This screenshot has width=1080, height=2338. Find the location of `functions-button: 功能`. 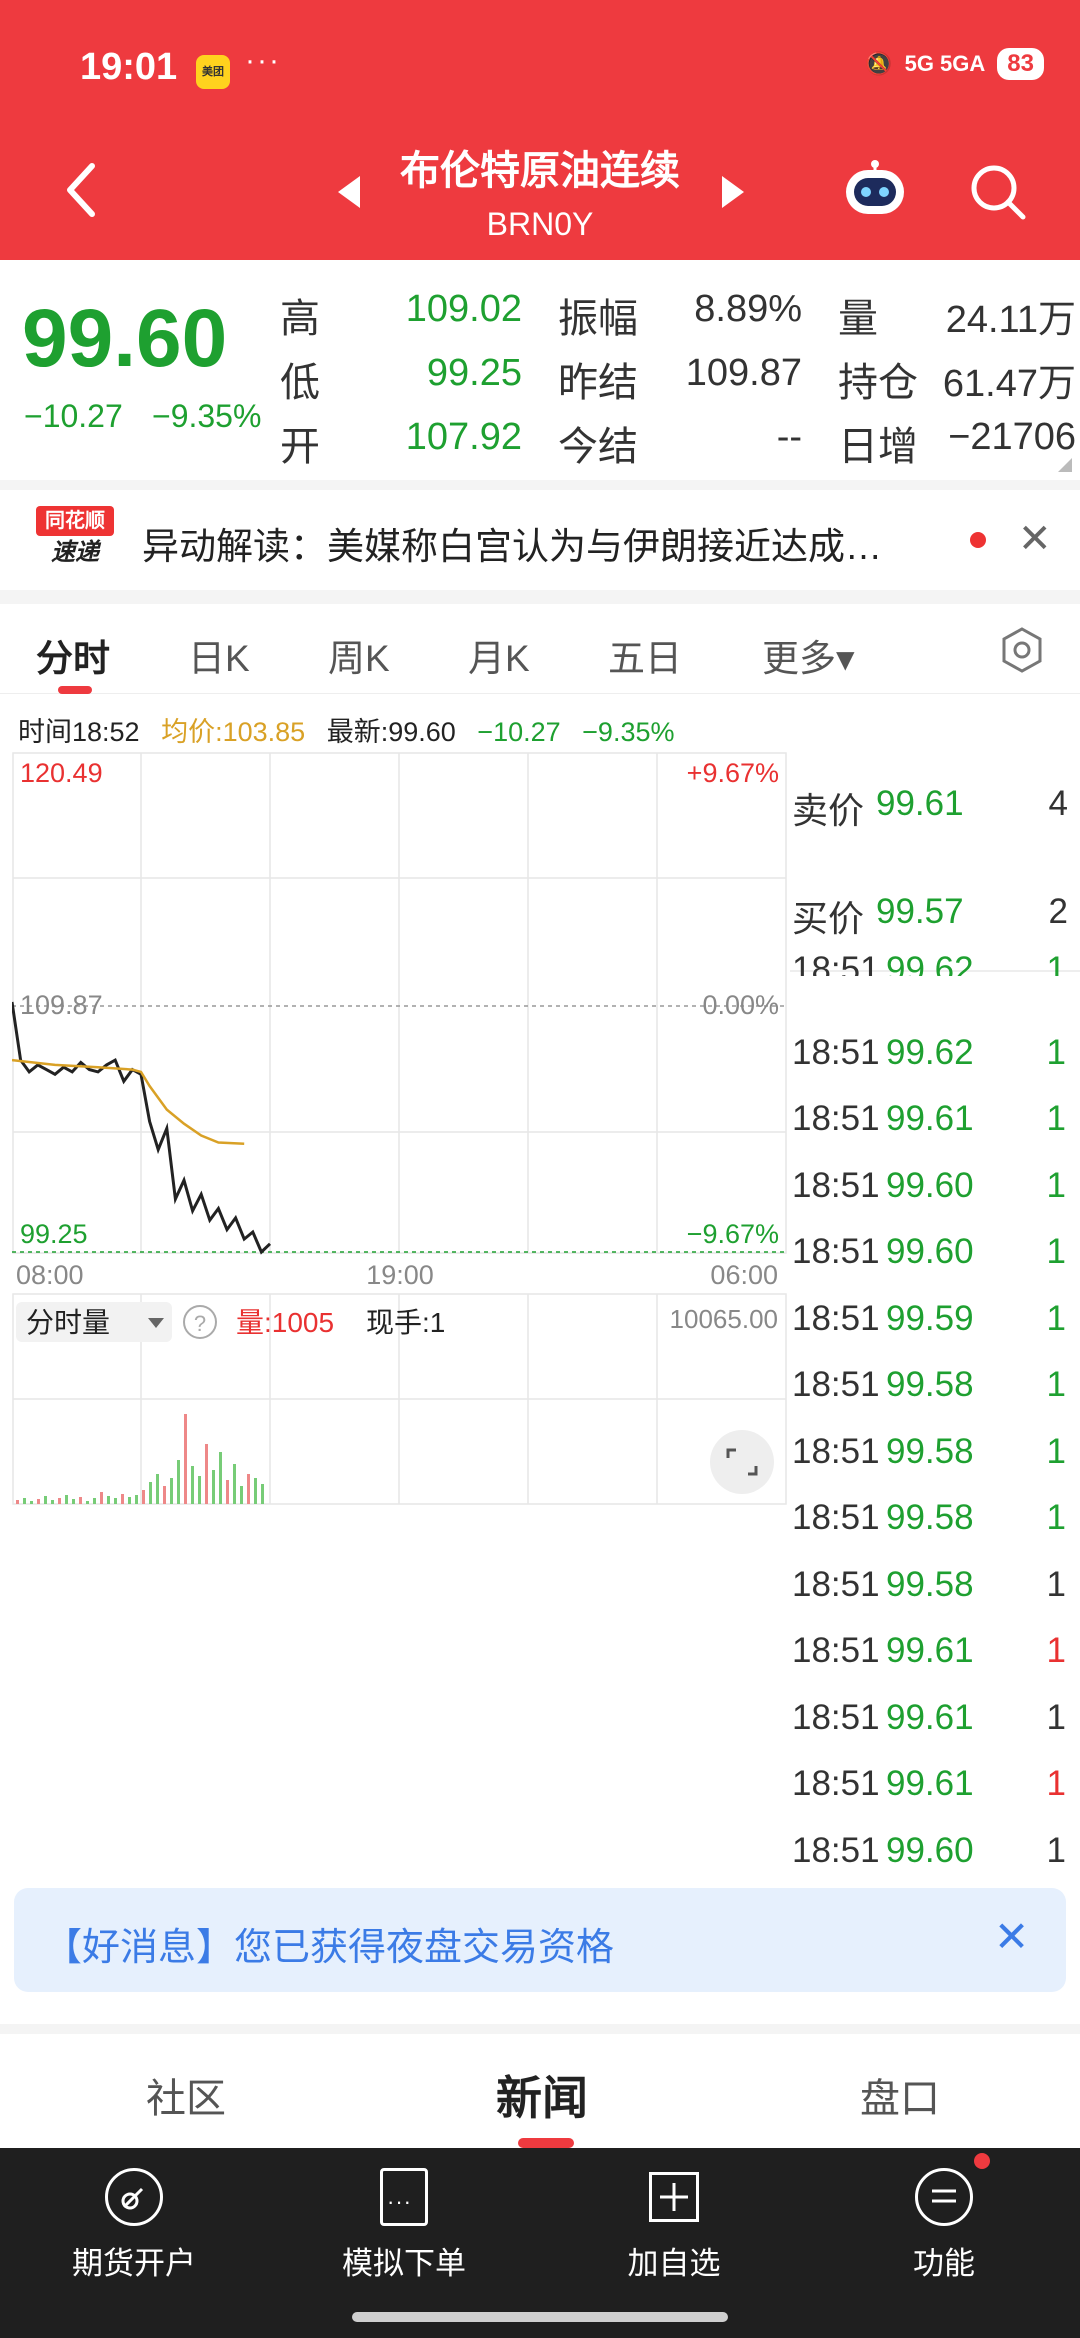

functions-button: 功能 is located at coordinates (944, 2218).